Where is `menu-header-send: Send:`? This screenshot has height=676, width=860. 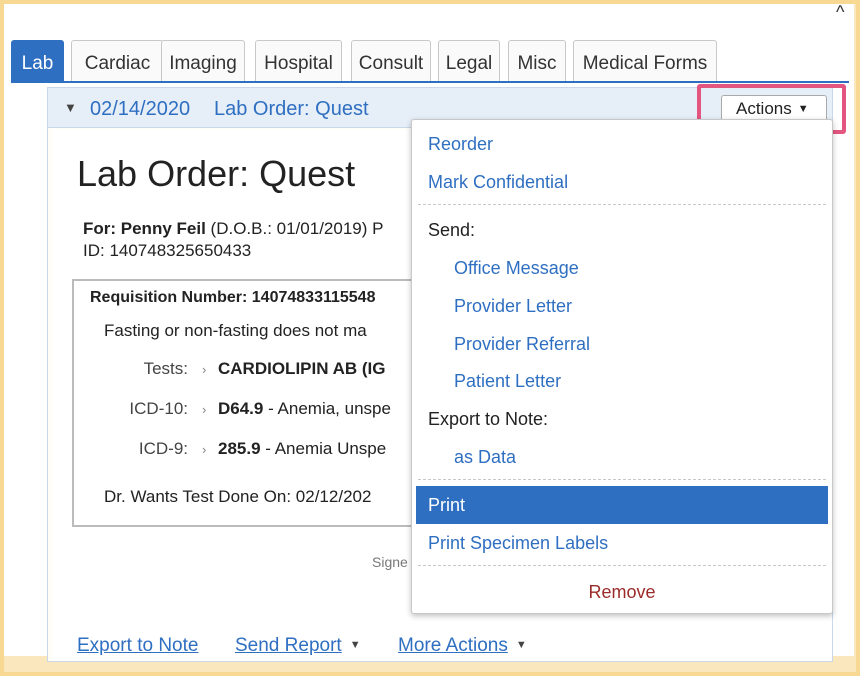 menu-header-send: Send: is located at coordinates (452, 230).